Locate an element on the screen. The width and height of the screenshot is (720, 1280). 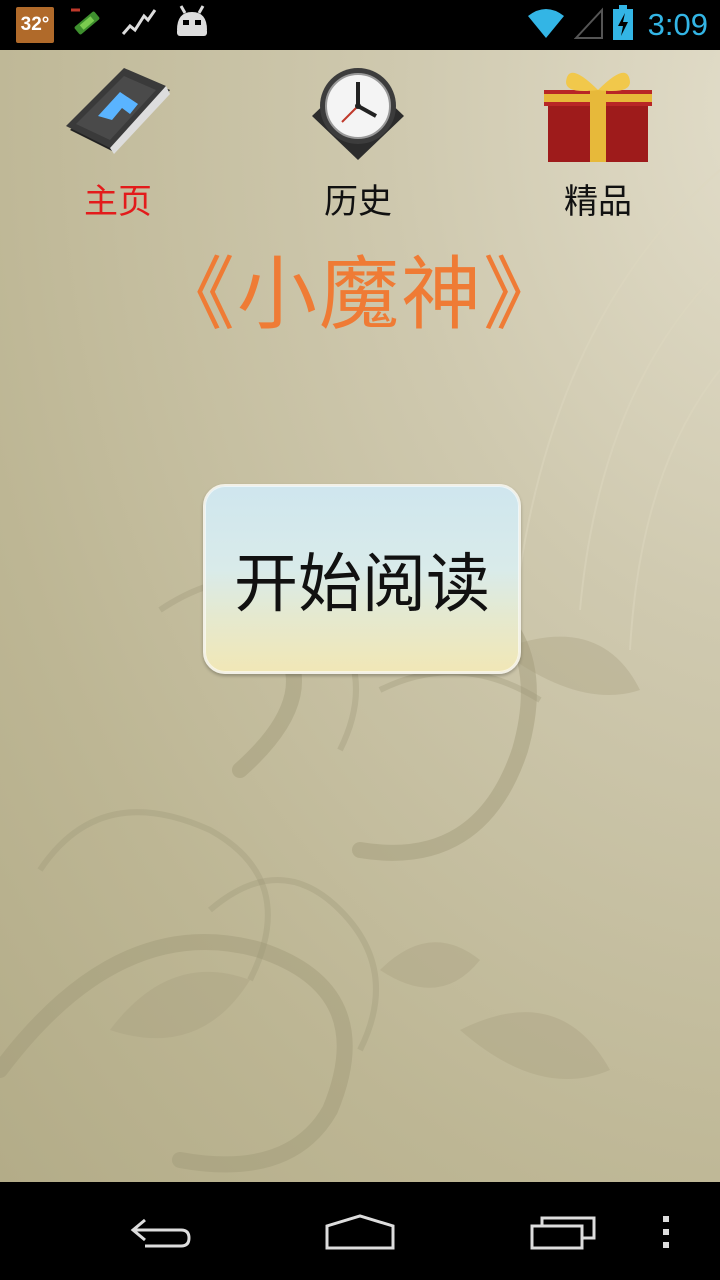
tab-history: 历史 is located at coordinates (358, 141).